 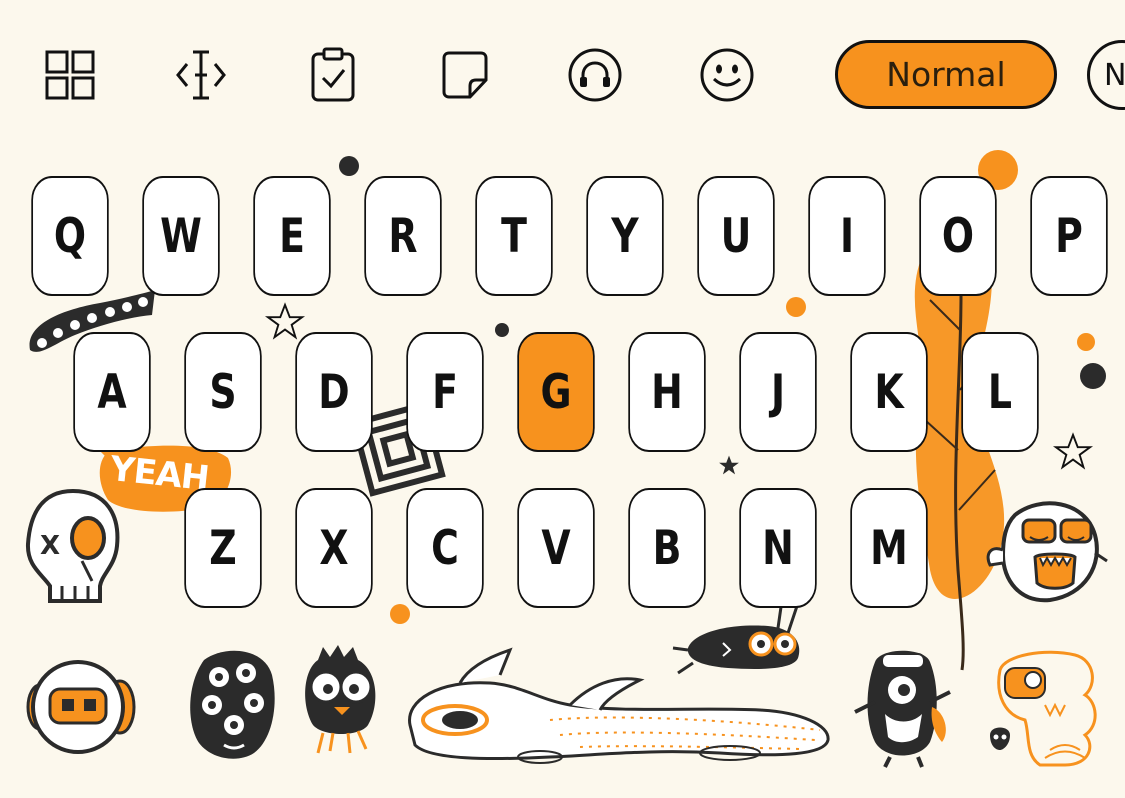 I want to click on key-s: S, so click(x=223, y=392).